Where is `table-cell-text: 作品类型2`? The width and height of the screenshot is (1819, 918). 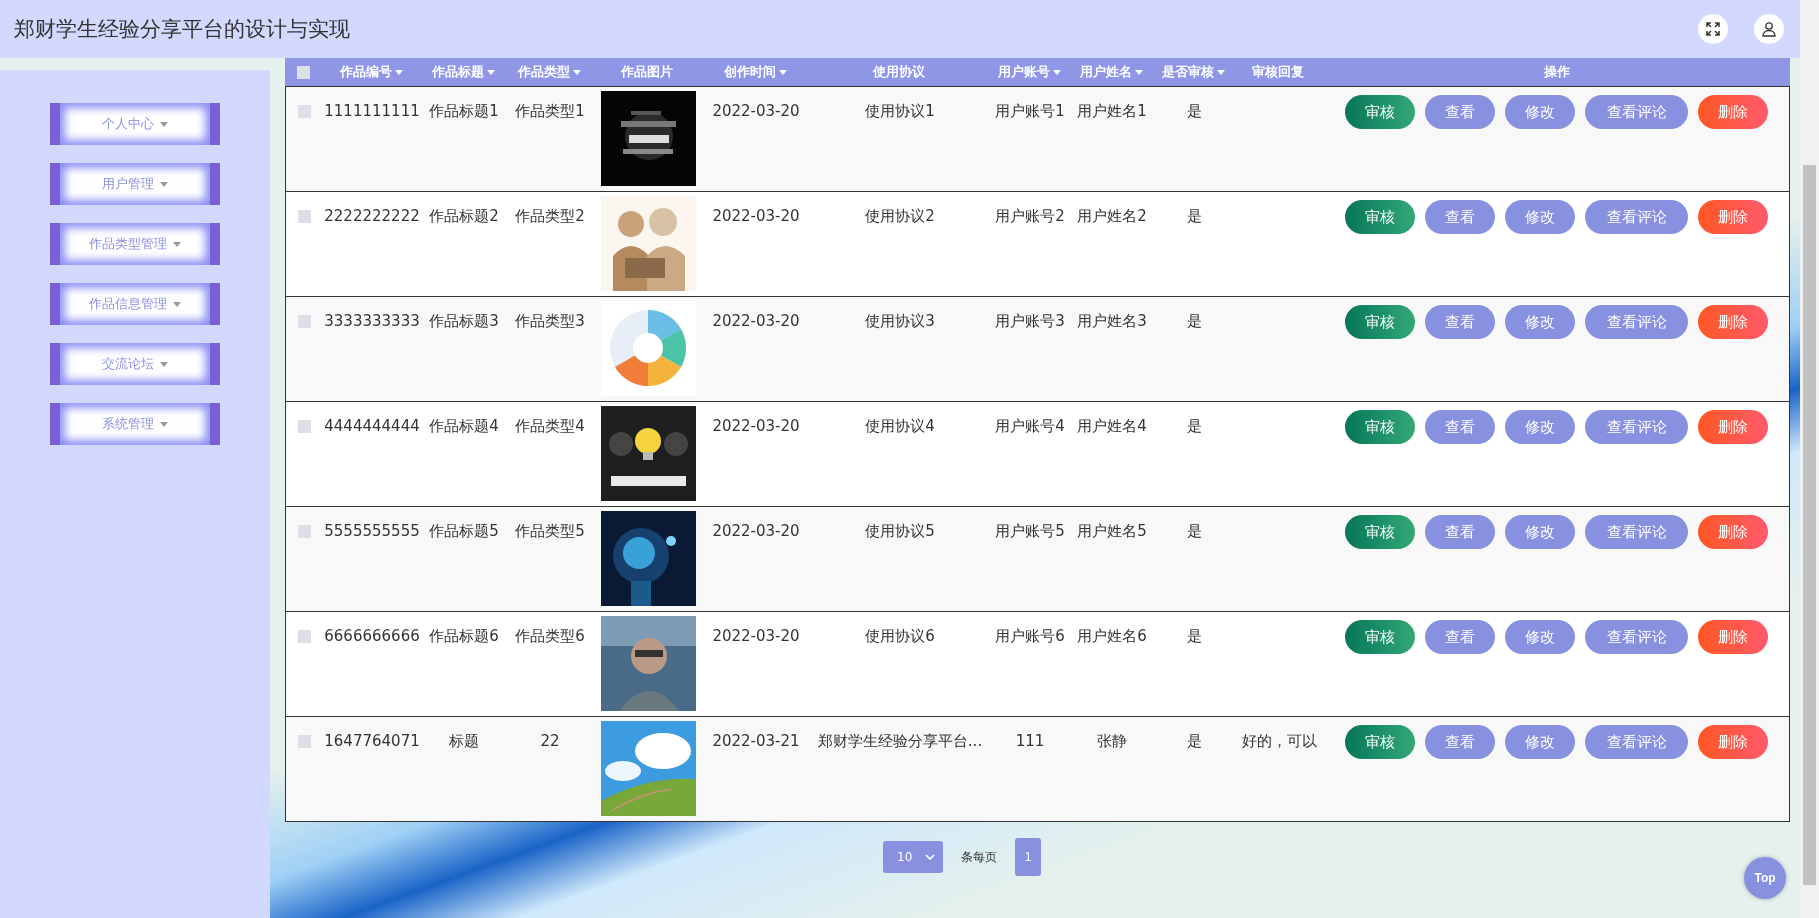 table-cell-text: 作品类型2 is located at coordinates (550, 216).